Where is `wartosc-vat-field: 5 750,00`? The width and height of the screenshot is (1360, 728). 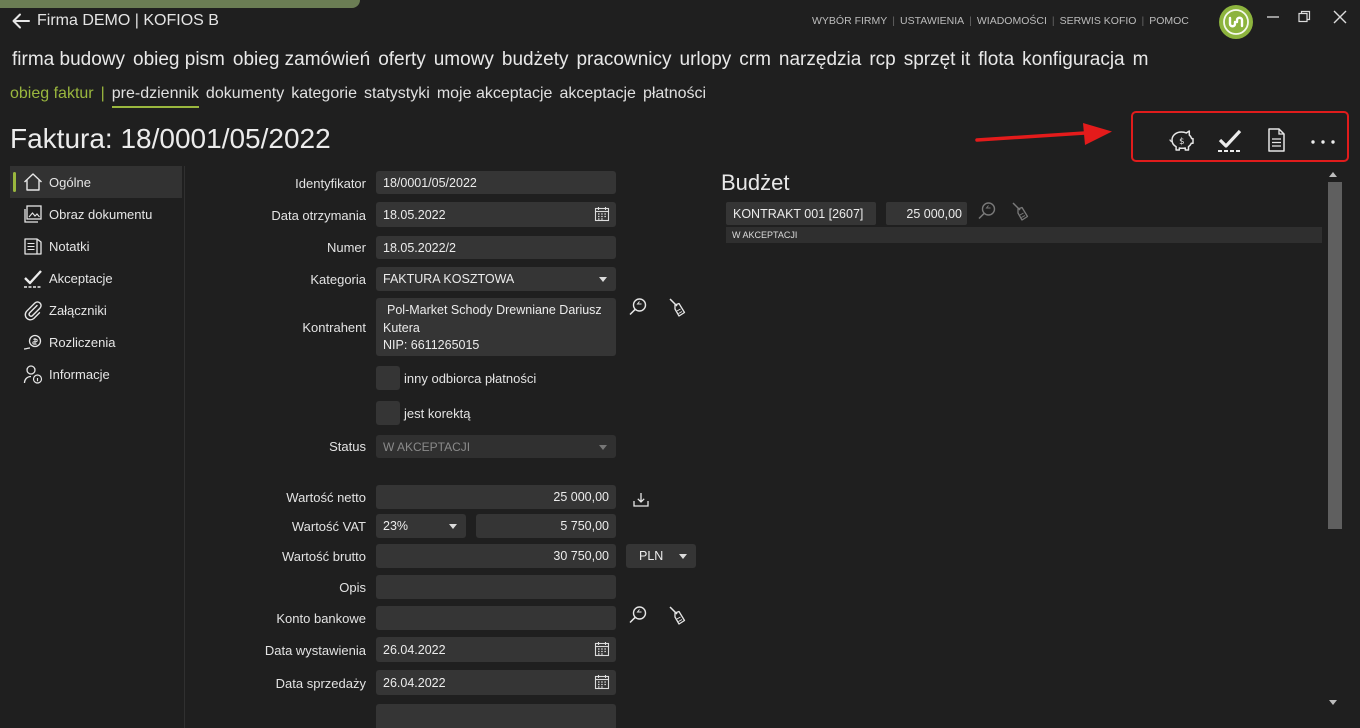 wartosc-vat-field: 5 750,00 is located at coordinates (546, 526).